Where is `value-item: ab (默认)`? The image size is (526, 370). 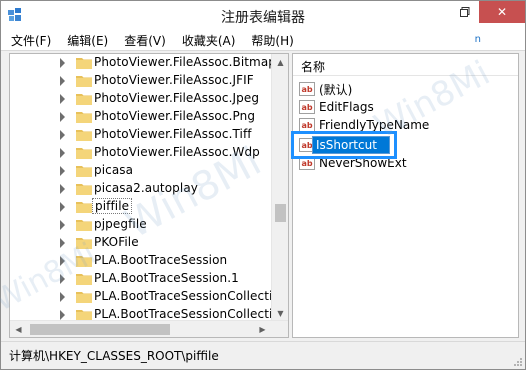 value-item: ab (默认) is located at coordinates (325, 89).